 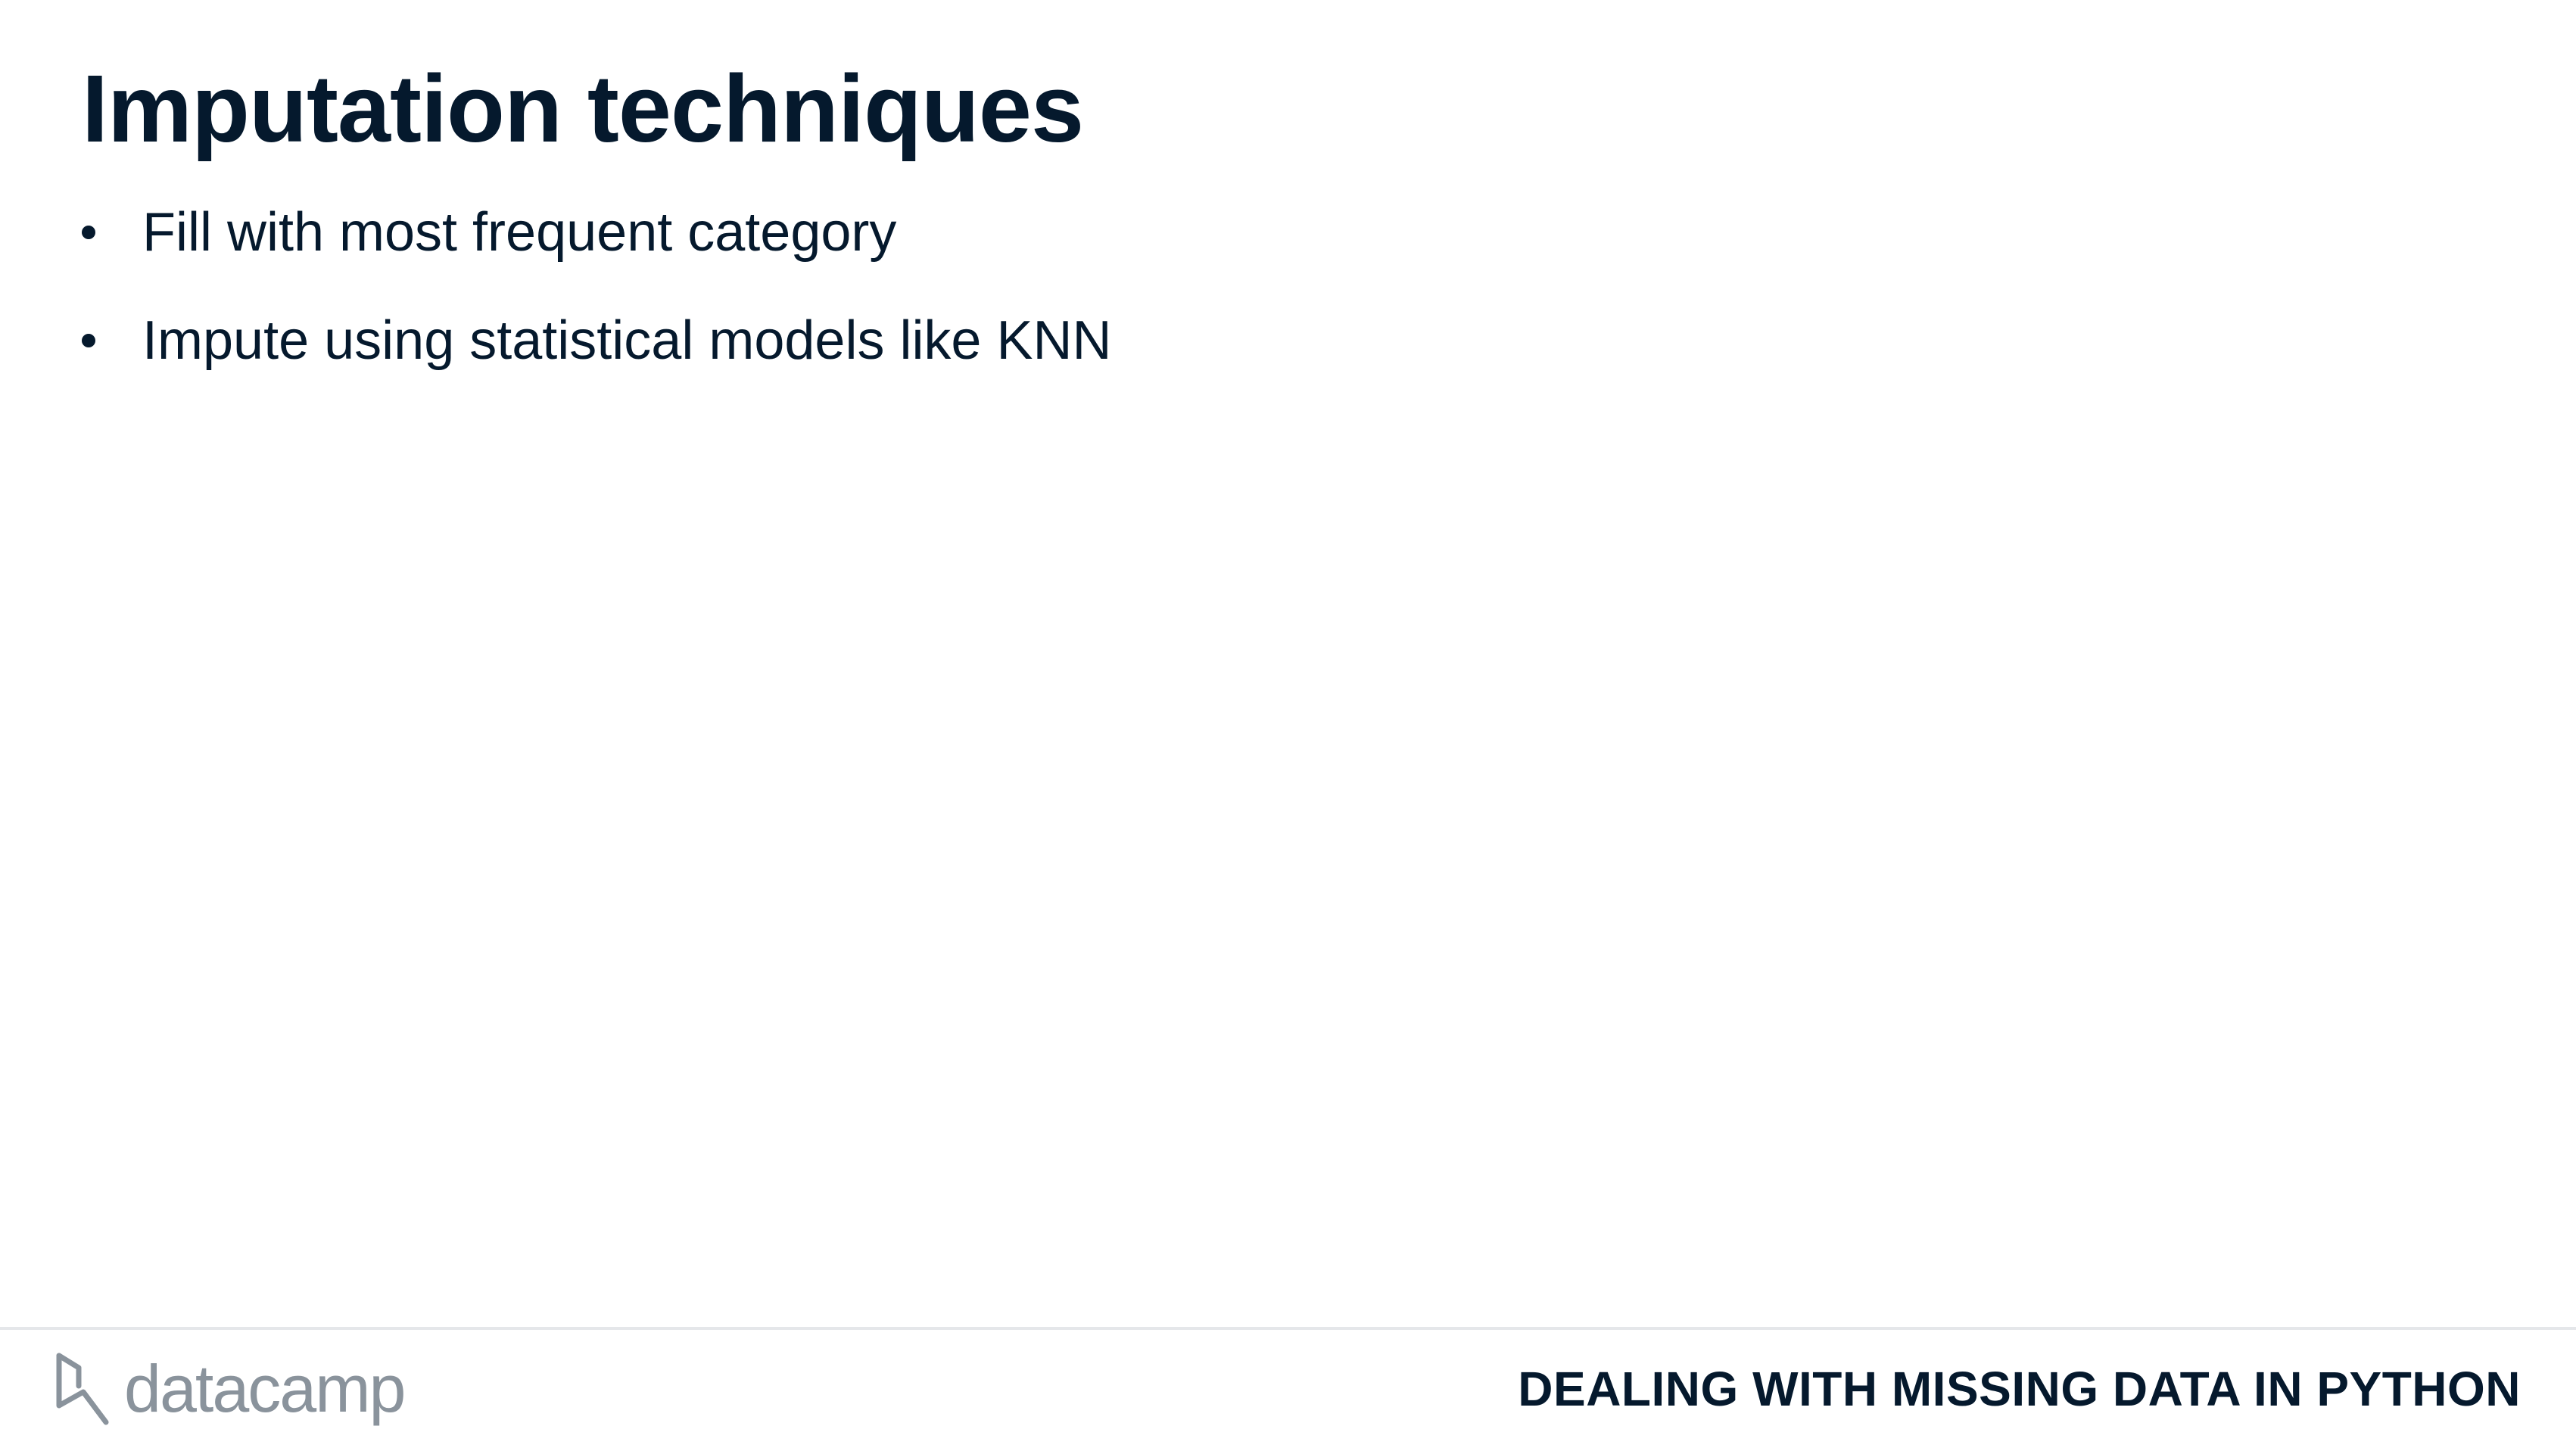 I want to click on datacamp-logo-icon, so click(x=82, y=1389).